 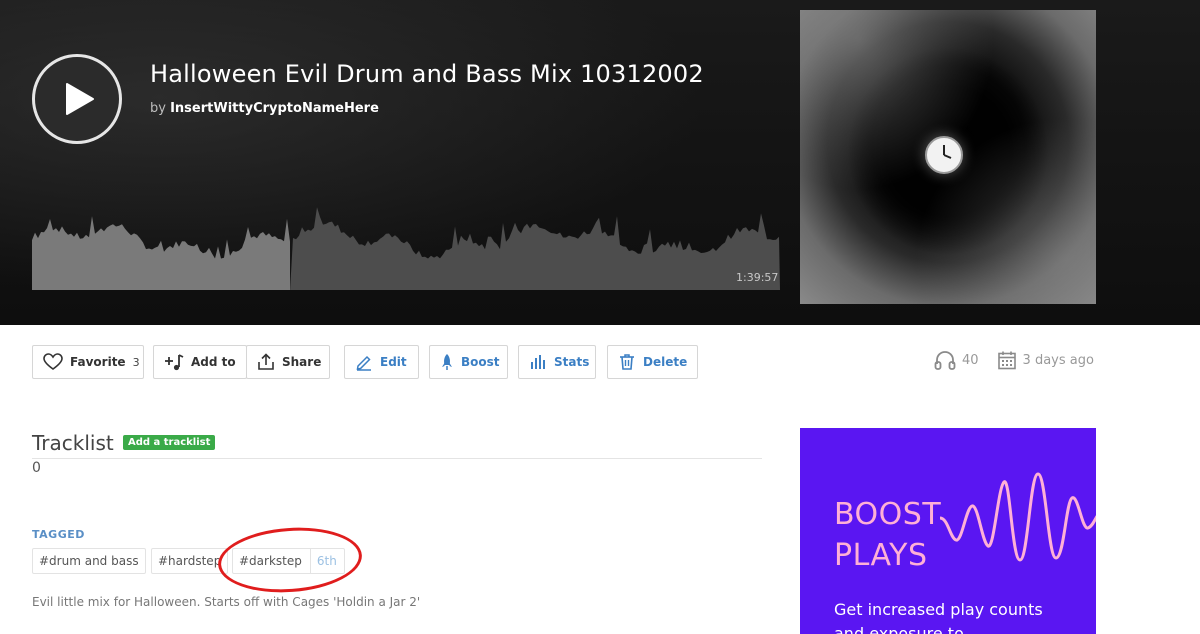 I want to click on byline: by InsertWittyCryptoNameHere, so click(x=264, y=108).